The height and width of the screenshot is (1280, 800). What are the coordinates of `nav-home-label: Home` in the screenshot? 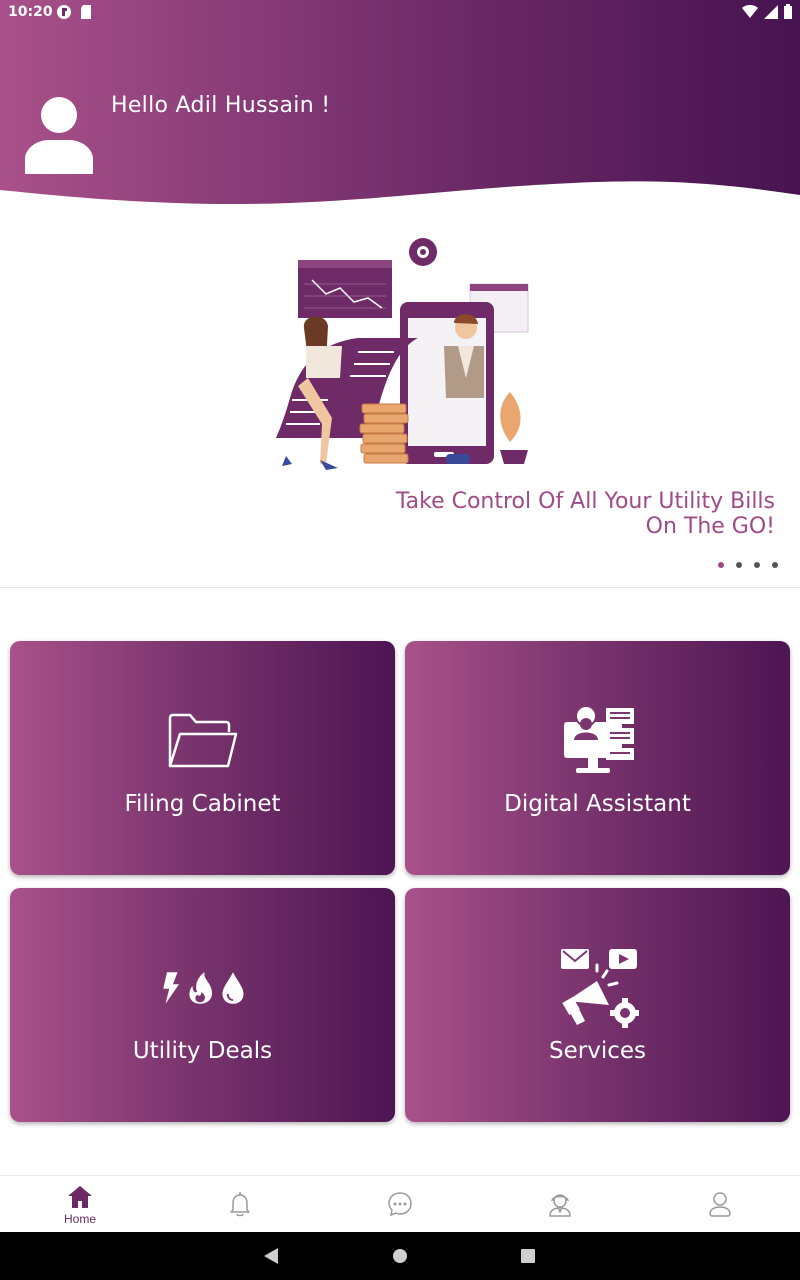 It's located at (79, 1218).